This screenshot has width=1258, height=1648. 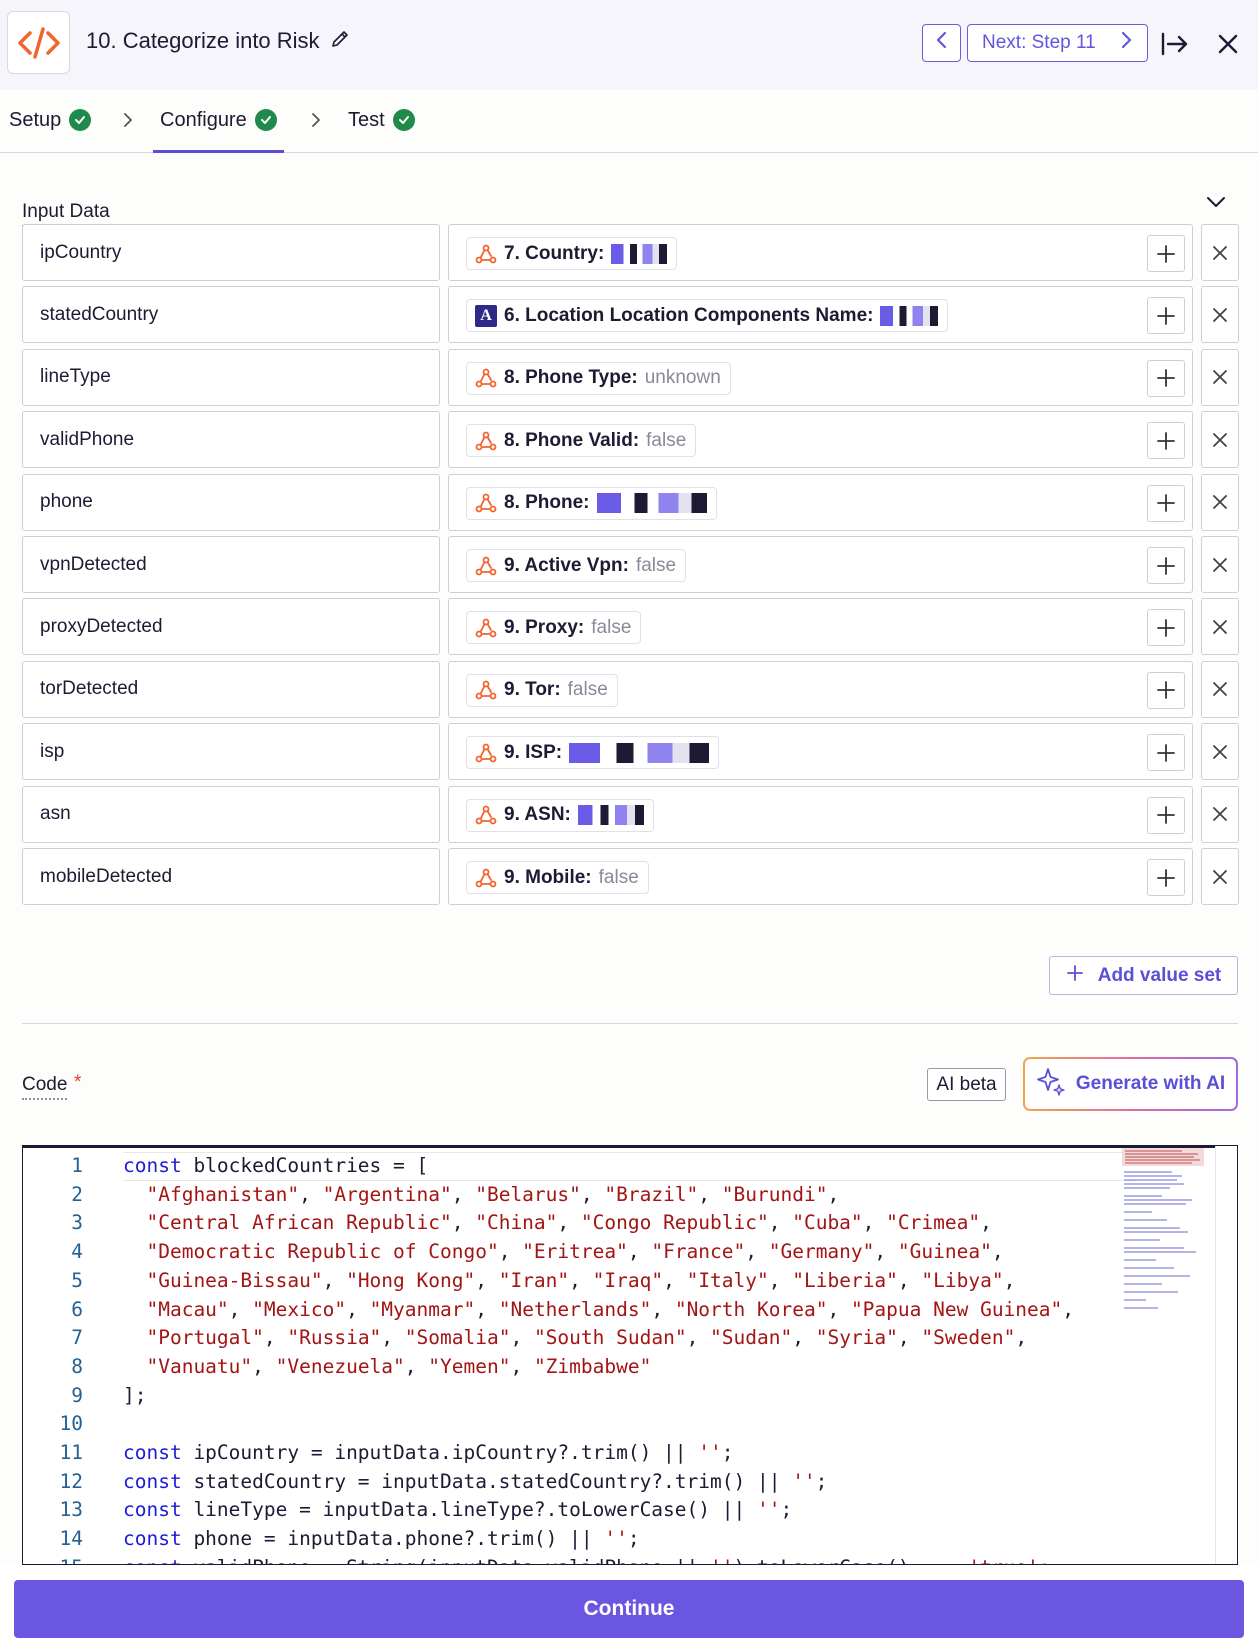 What do you see at coordinates (820, 752) in the screenshot?
I see `input-value-field: 9. ISP:` at bounding box center [820, 752].